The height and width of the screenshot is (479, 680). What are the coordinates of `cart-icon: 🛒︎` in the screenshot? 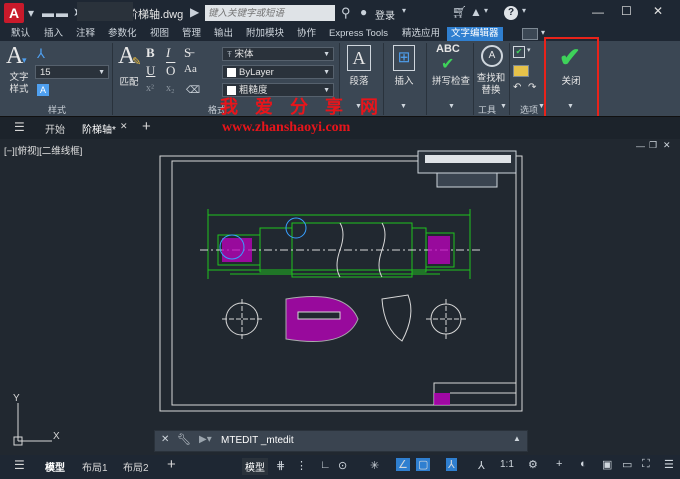 It's located at (459, 12).